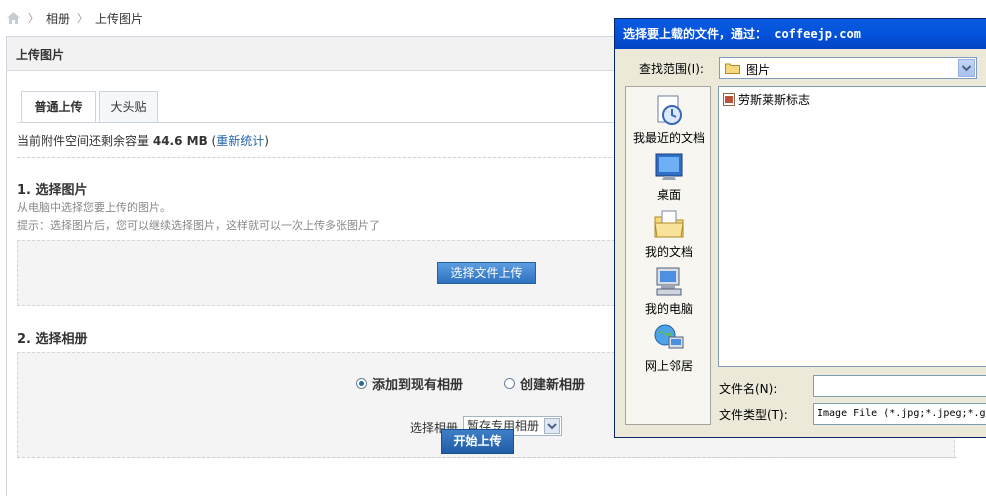 The height and width of the screenshot is (496, 986). What do you see at coordinates (753, 415) in the screenshot?
I see `filetype-label: 文件类型(T):` at bounding box center [753, 415].